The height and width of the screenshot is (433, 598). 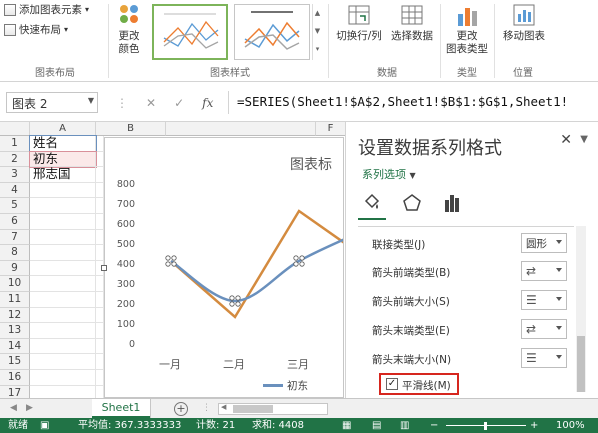 I want to click on cell-a7, so click(x=63, y=237).